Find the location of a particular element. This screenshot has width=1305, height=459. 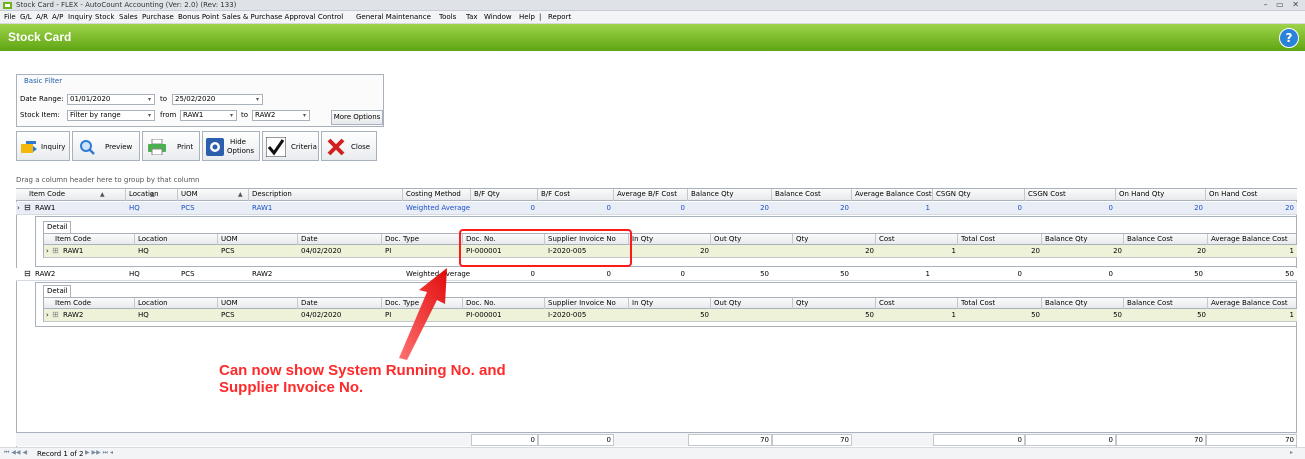

scroll-right-icon: ▸ is located at coordinates (1291, 452).